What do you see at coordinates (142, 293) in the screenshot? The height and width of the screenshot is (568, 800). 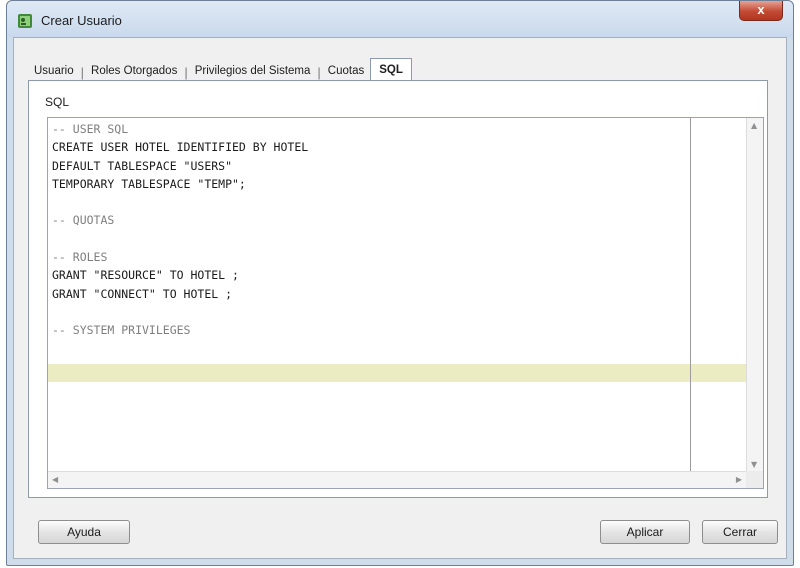 I see `code-line: GRANT "CONNECT" TO HOTEL ;` at bounding box center [142, 293].